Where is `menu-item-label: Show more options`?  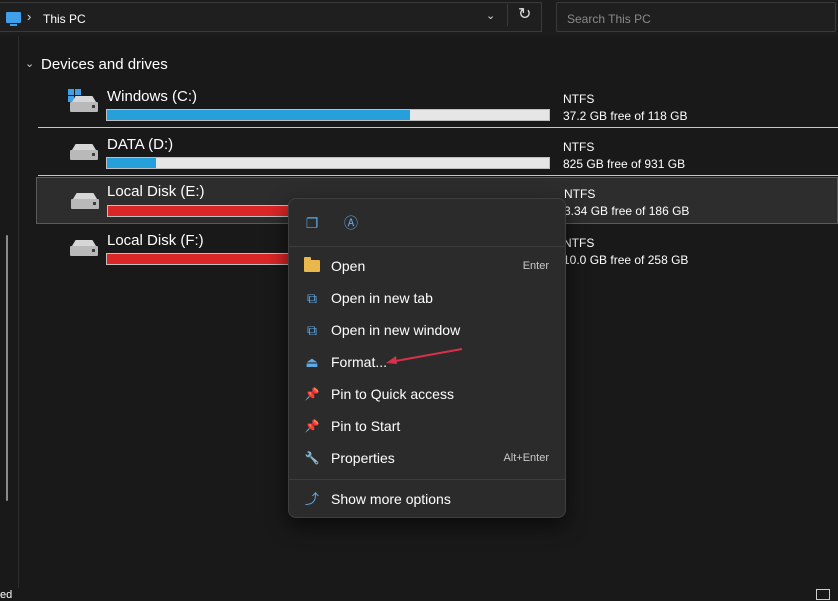 menu-item-label: Show more options is located at coordinates (391, 499).